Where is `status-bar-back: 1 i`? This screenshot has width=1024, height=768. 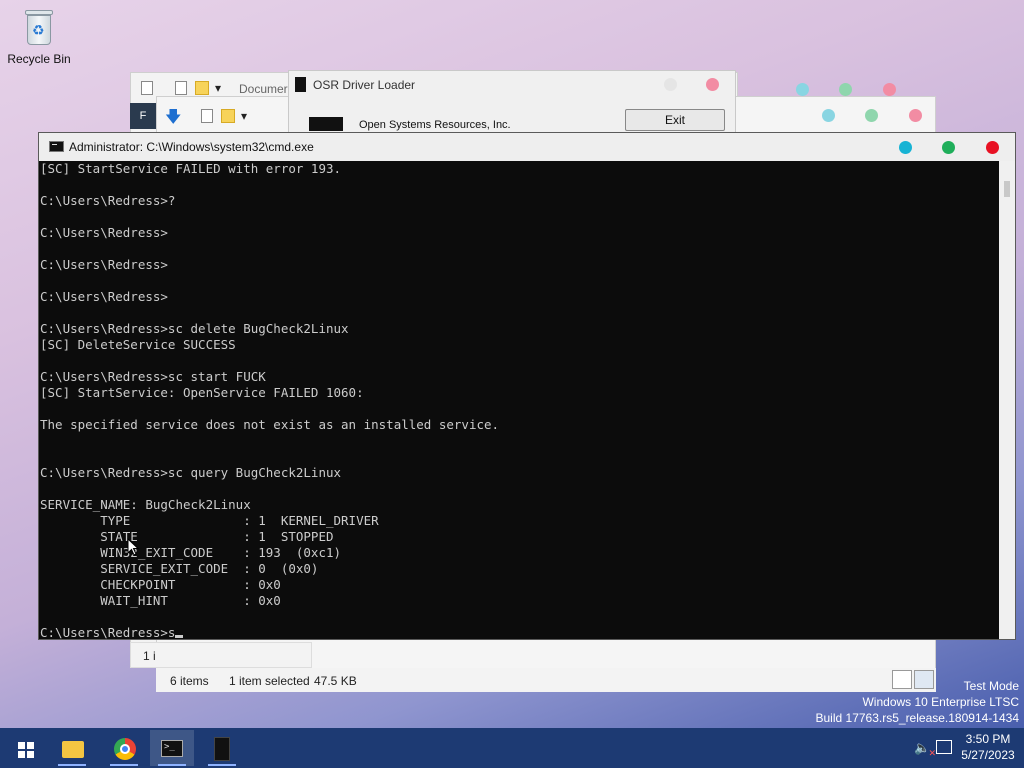
status-bar-back: 1 i is located at coordinates (221, 655).